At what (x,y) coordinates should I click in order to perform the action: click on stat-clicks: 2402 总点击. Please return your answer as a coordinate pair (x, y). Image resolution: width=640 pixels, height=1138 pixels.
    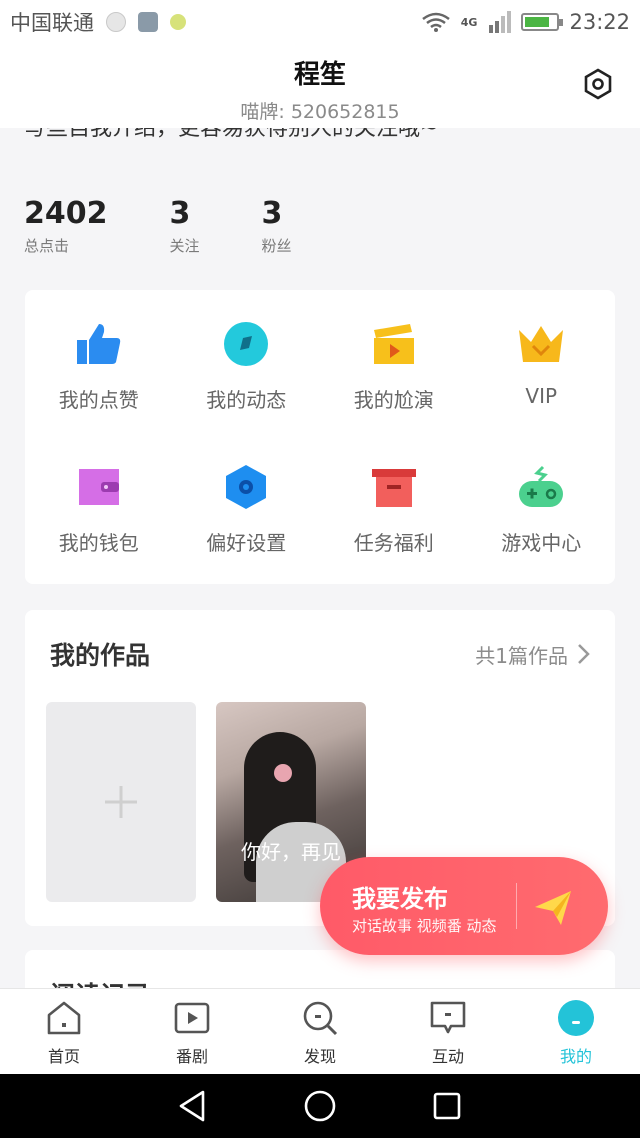
    Looking at the image, I should click on (66, 226).